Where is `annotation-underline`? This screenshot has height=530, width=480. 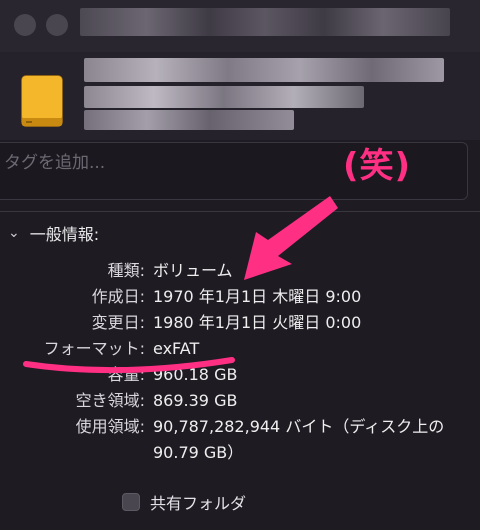 annotation-underline is located at coordinates (129, 365).